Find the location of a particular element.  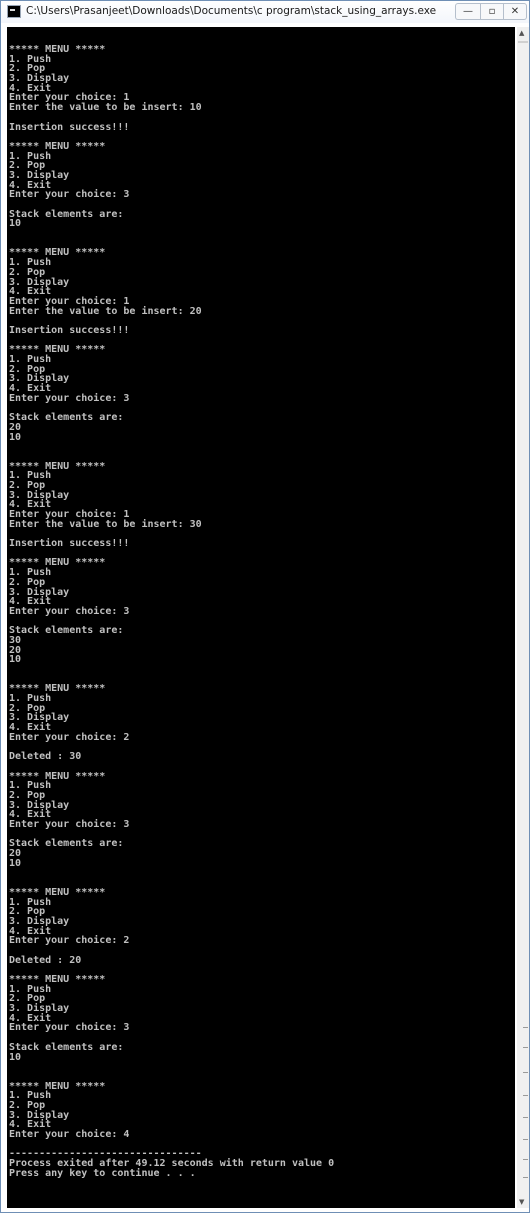

console-line: Enter your choice: 4 is located at coordinates (69, 1134).